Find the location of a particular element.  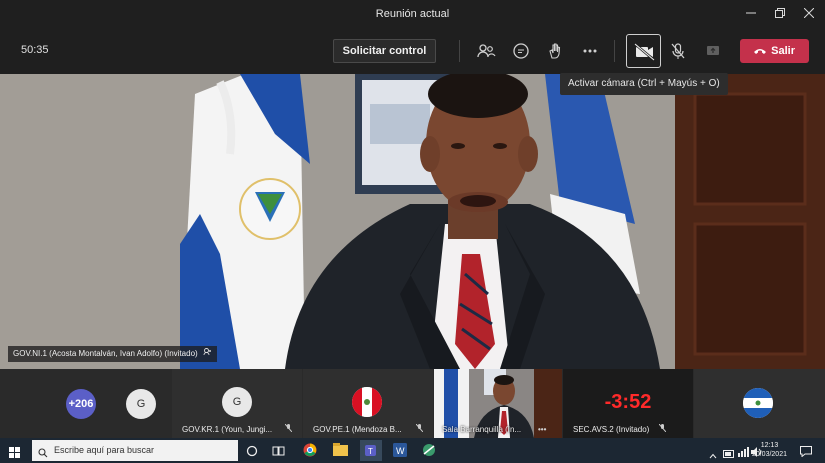

notifications-icon is located at coordinates (806, 453).